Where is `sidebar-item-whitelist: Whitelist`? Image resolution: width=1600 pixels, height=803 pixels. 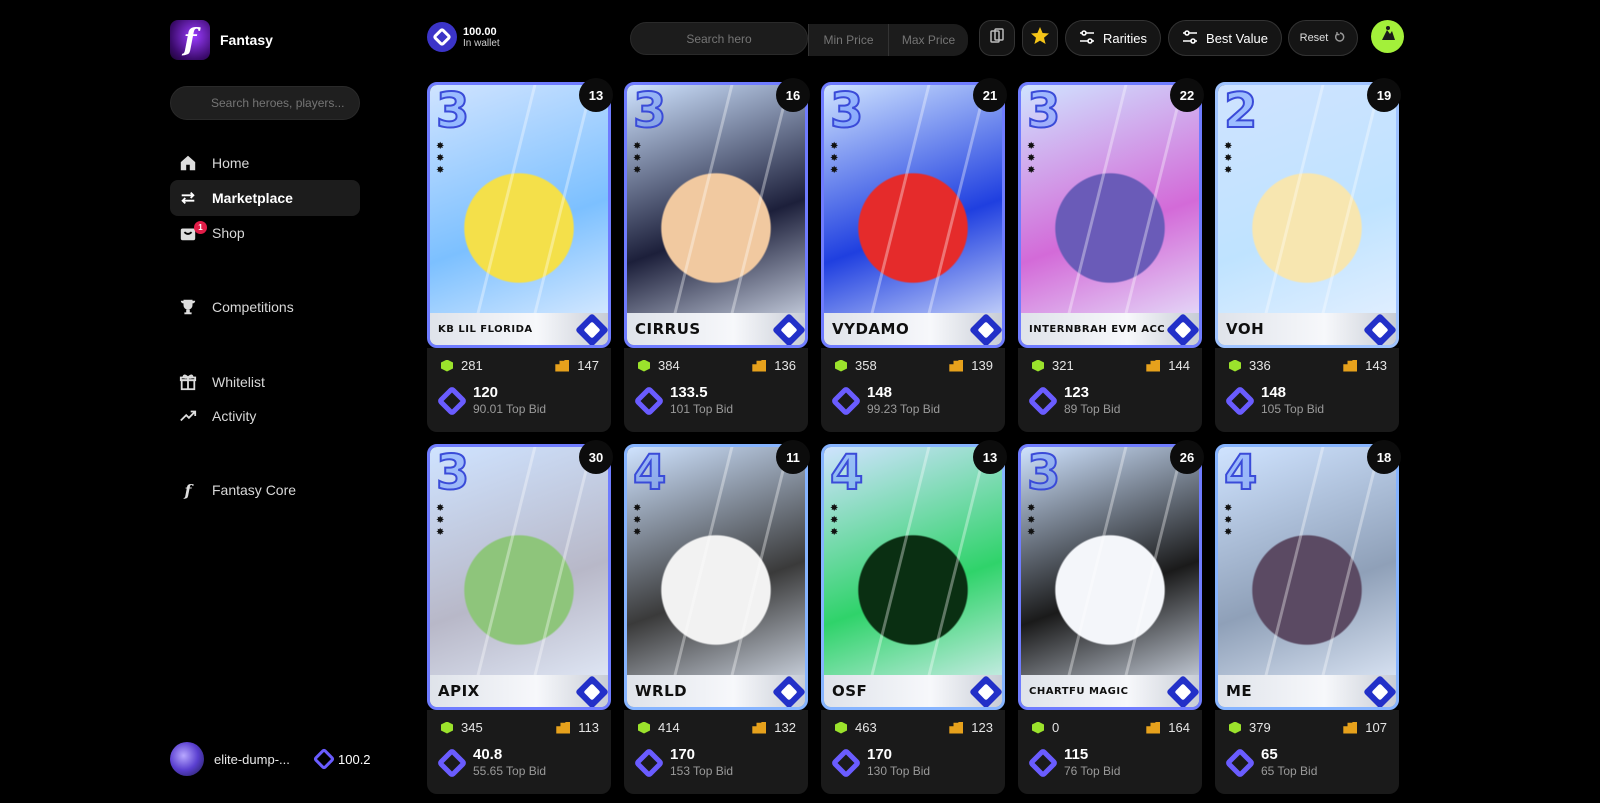
sidebar-item-whitelist: Whitelist is located at coordinates (265, 382).